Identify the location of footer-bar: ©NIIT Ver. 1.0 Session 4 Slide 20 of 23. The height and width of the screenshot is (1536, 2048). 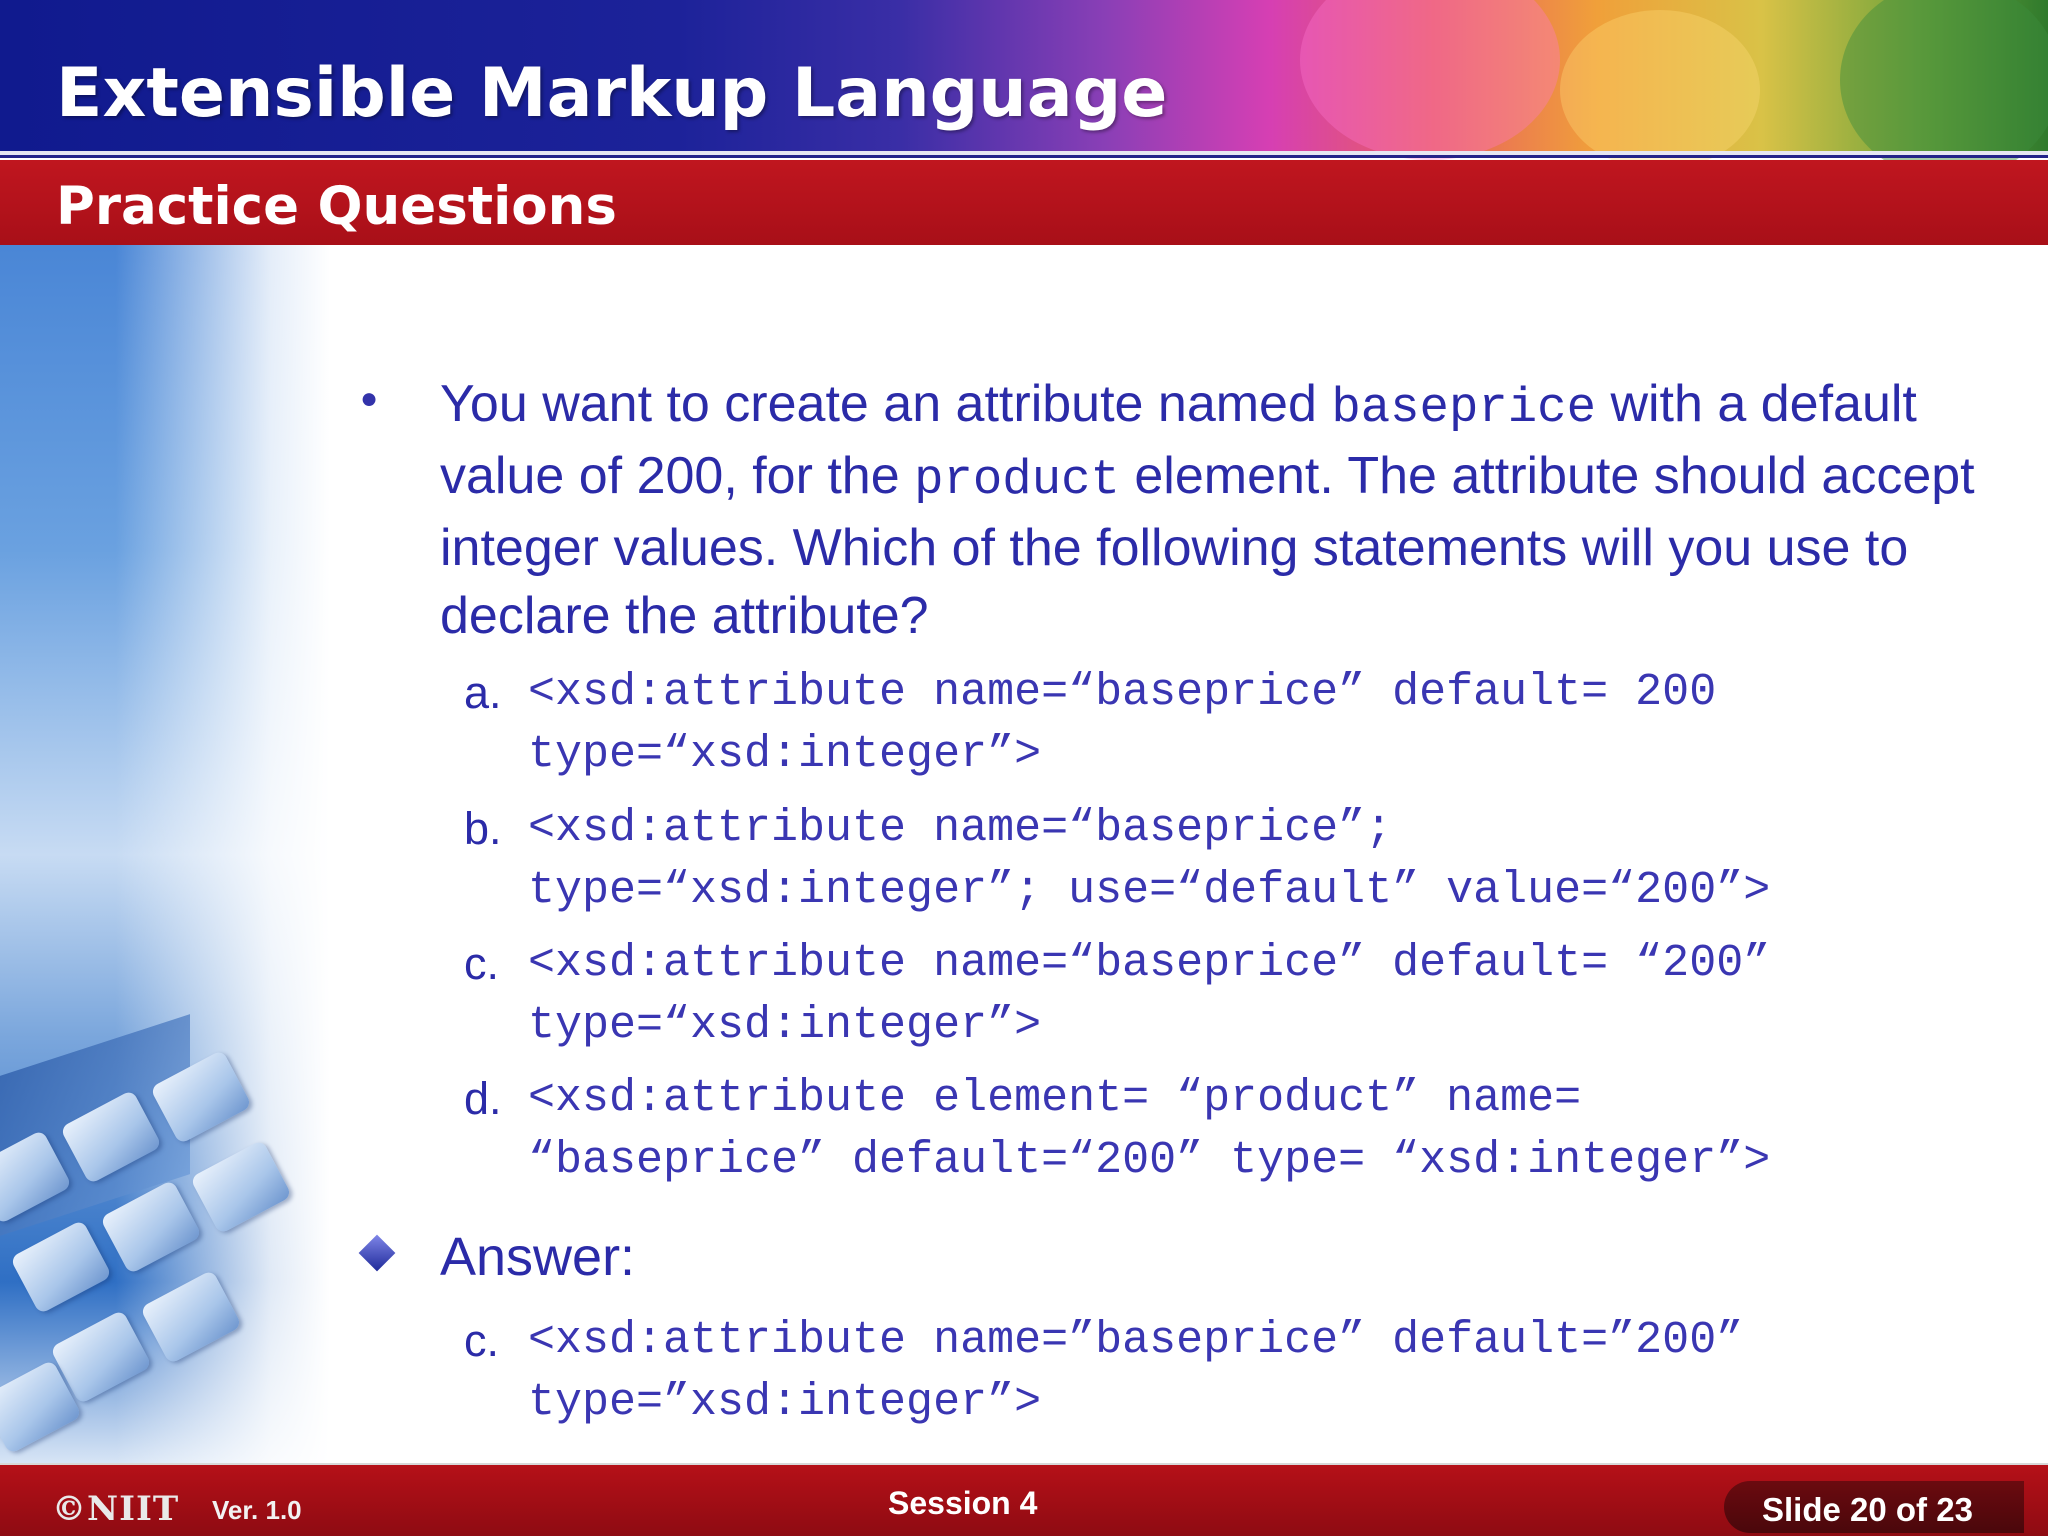
(1024, 1500).